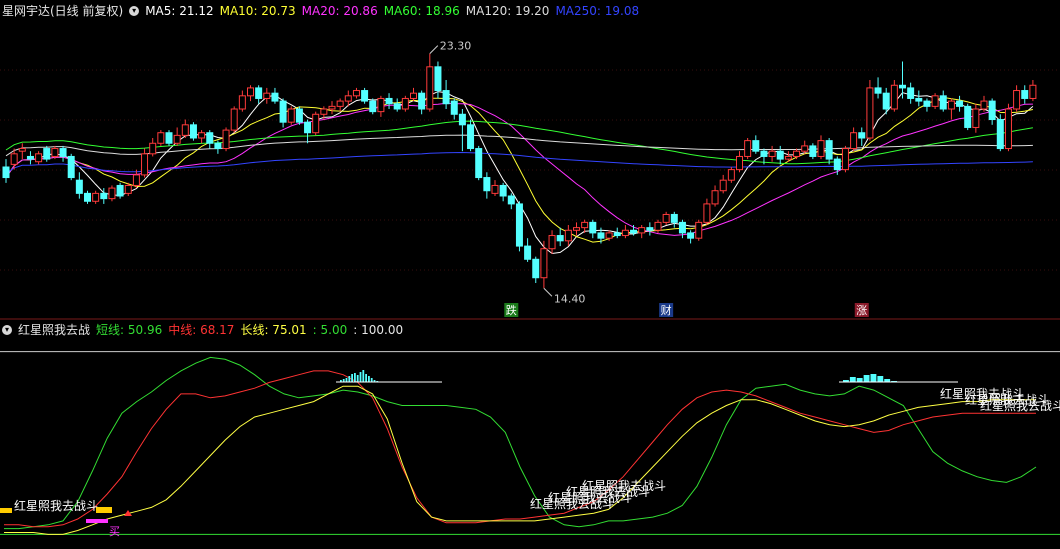 This screenshot has height=549, width=1060. I want to click on low-price-label: 14.40, so click(570, 298).